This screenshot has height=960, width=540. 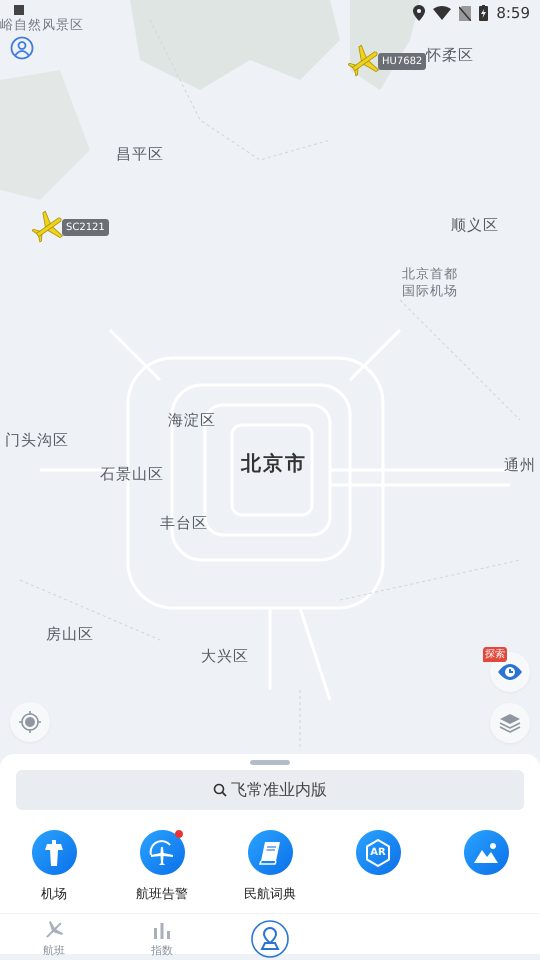 I want to click on layers-button, so click(x=510, y=723).